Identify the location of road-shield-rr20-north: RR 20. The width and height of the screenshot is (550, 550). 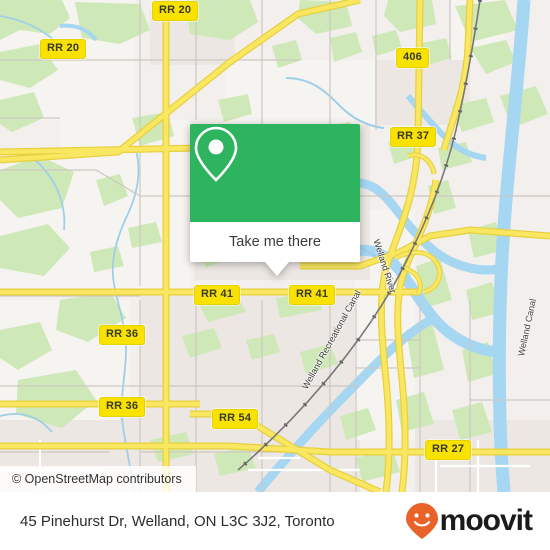
(175, 11).